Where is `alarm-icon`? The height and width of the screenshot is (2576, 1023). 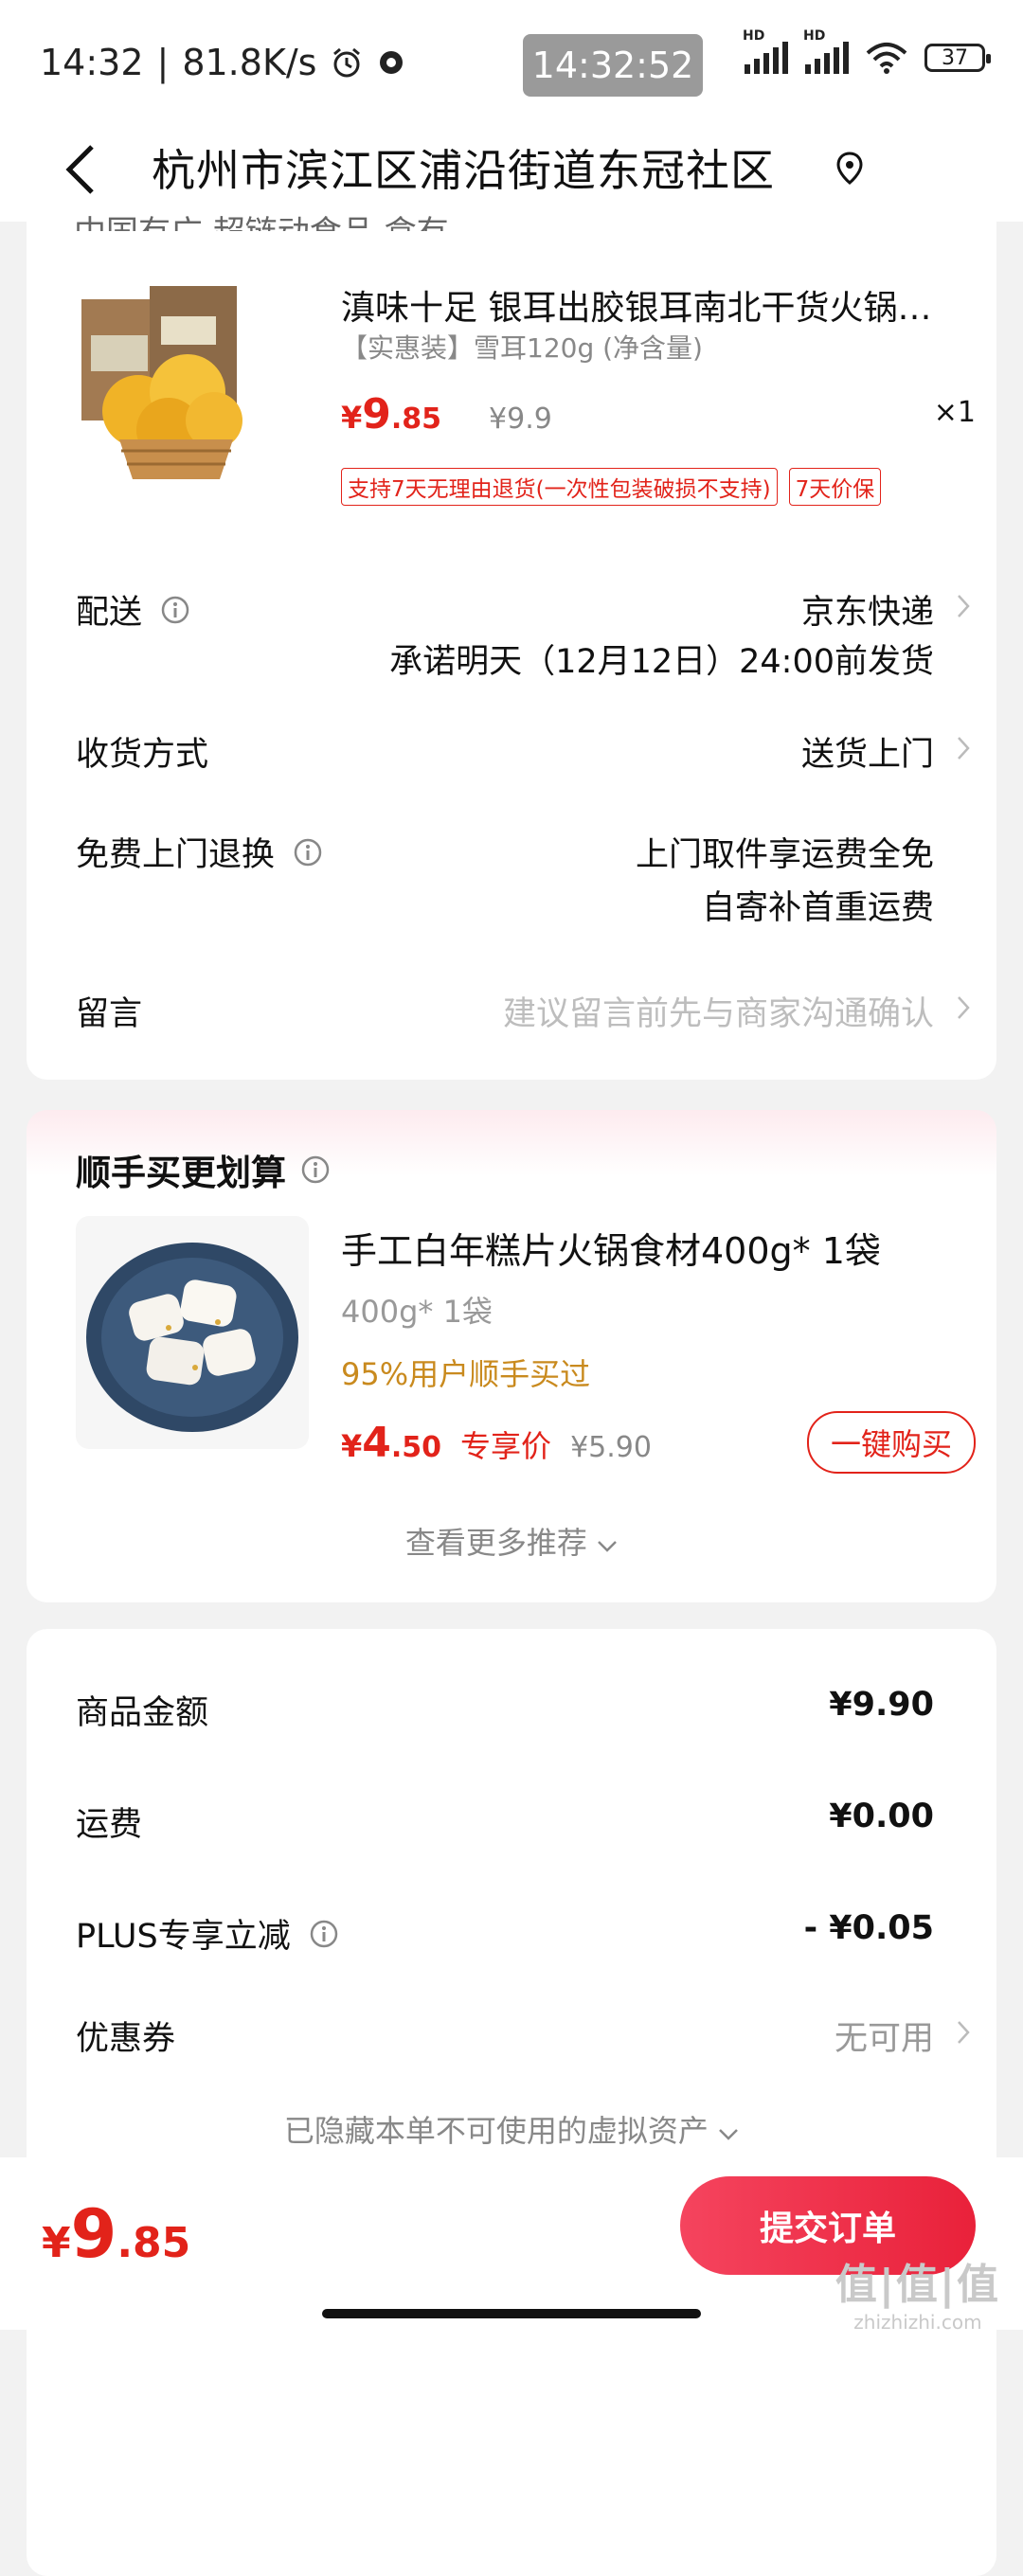
alarm-icon is located at coordinates (347, 62).